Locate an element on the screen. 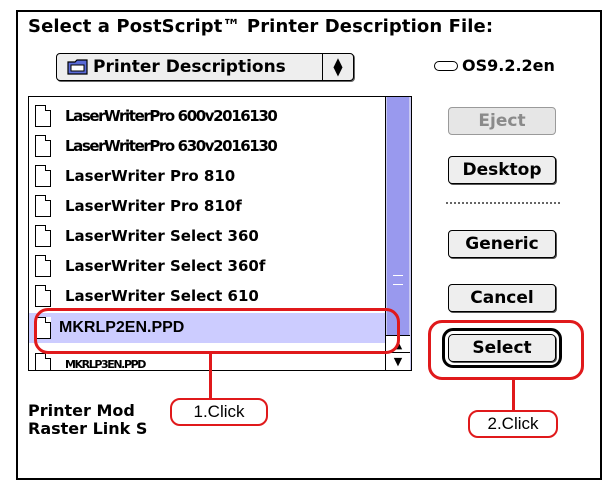  divider is located at coordinates (503, 203).